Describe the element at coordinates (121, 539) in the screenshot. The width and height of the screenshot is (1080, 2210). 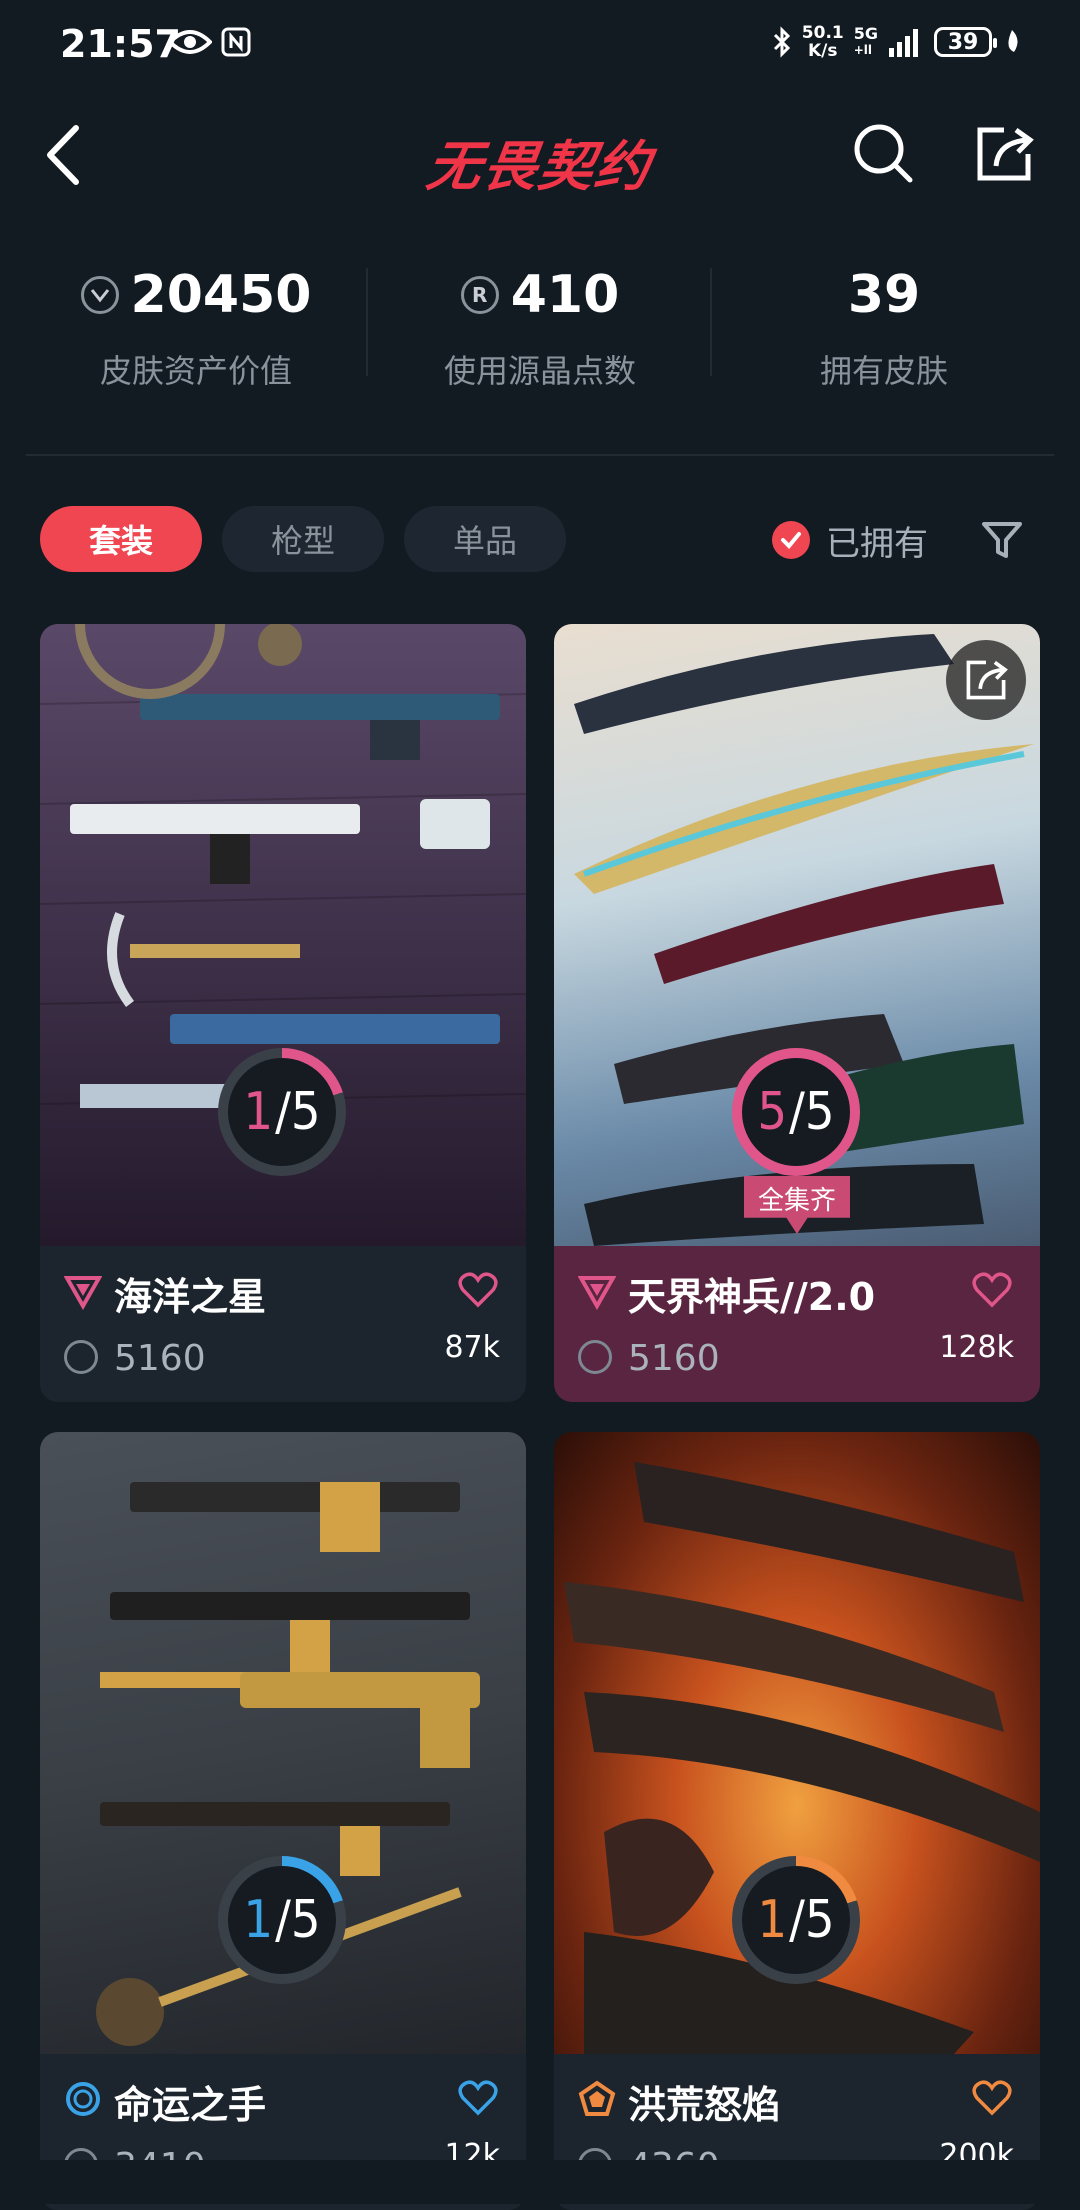
I see `tab-bundles: 套装` at that location.